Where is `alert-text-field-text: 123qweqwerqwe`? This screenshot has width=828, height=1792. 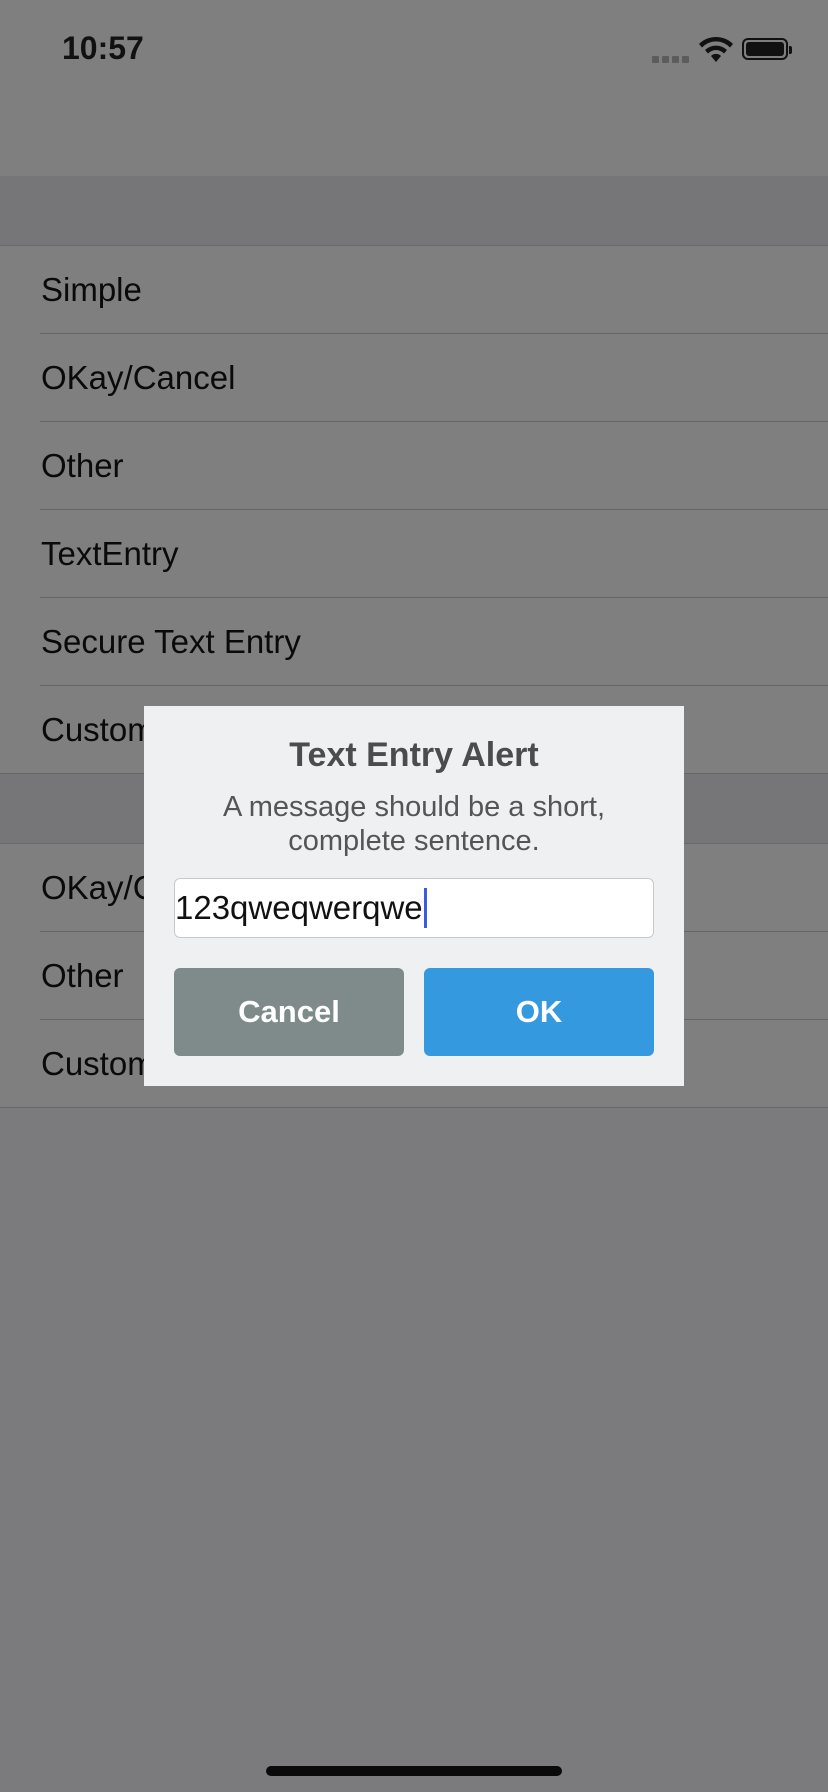
alert-text-field-text: 123qweqwerqwe is located at coordinates (299, 907).